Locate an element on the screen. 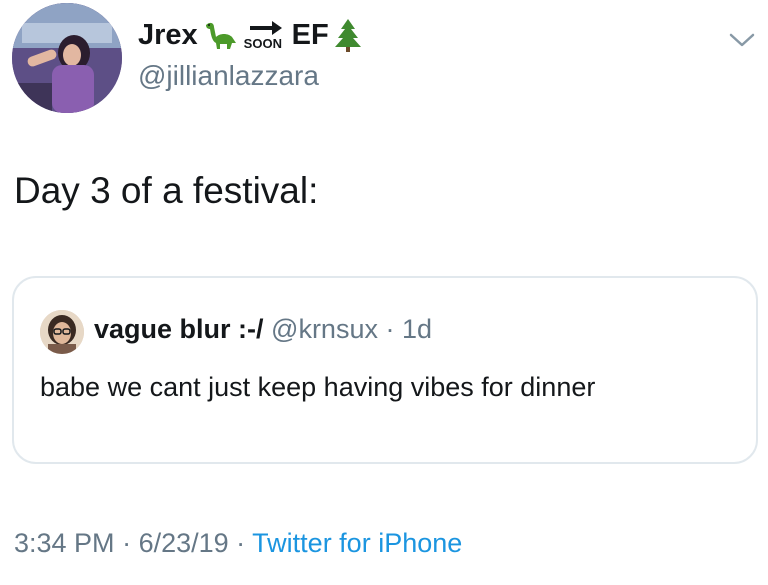  sauropod-emoji-icon is located at coordinates (220, 35).